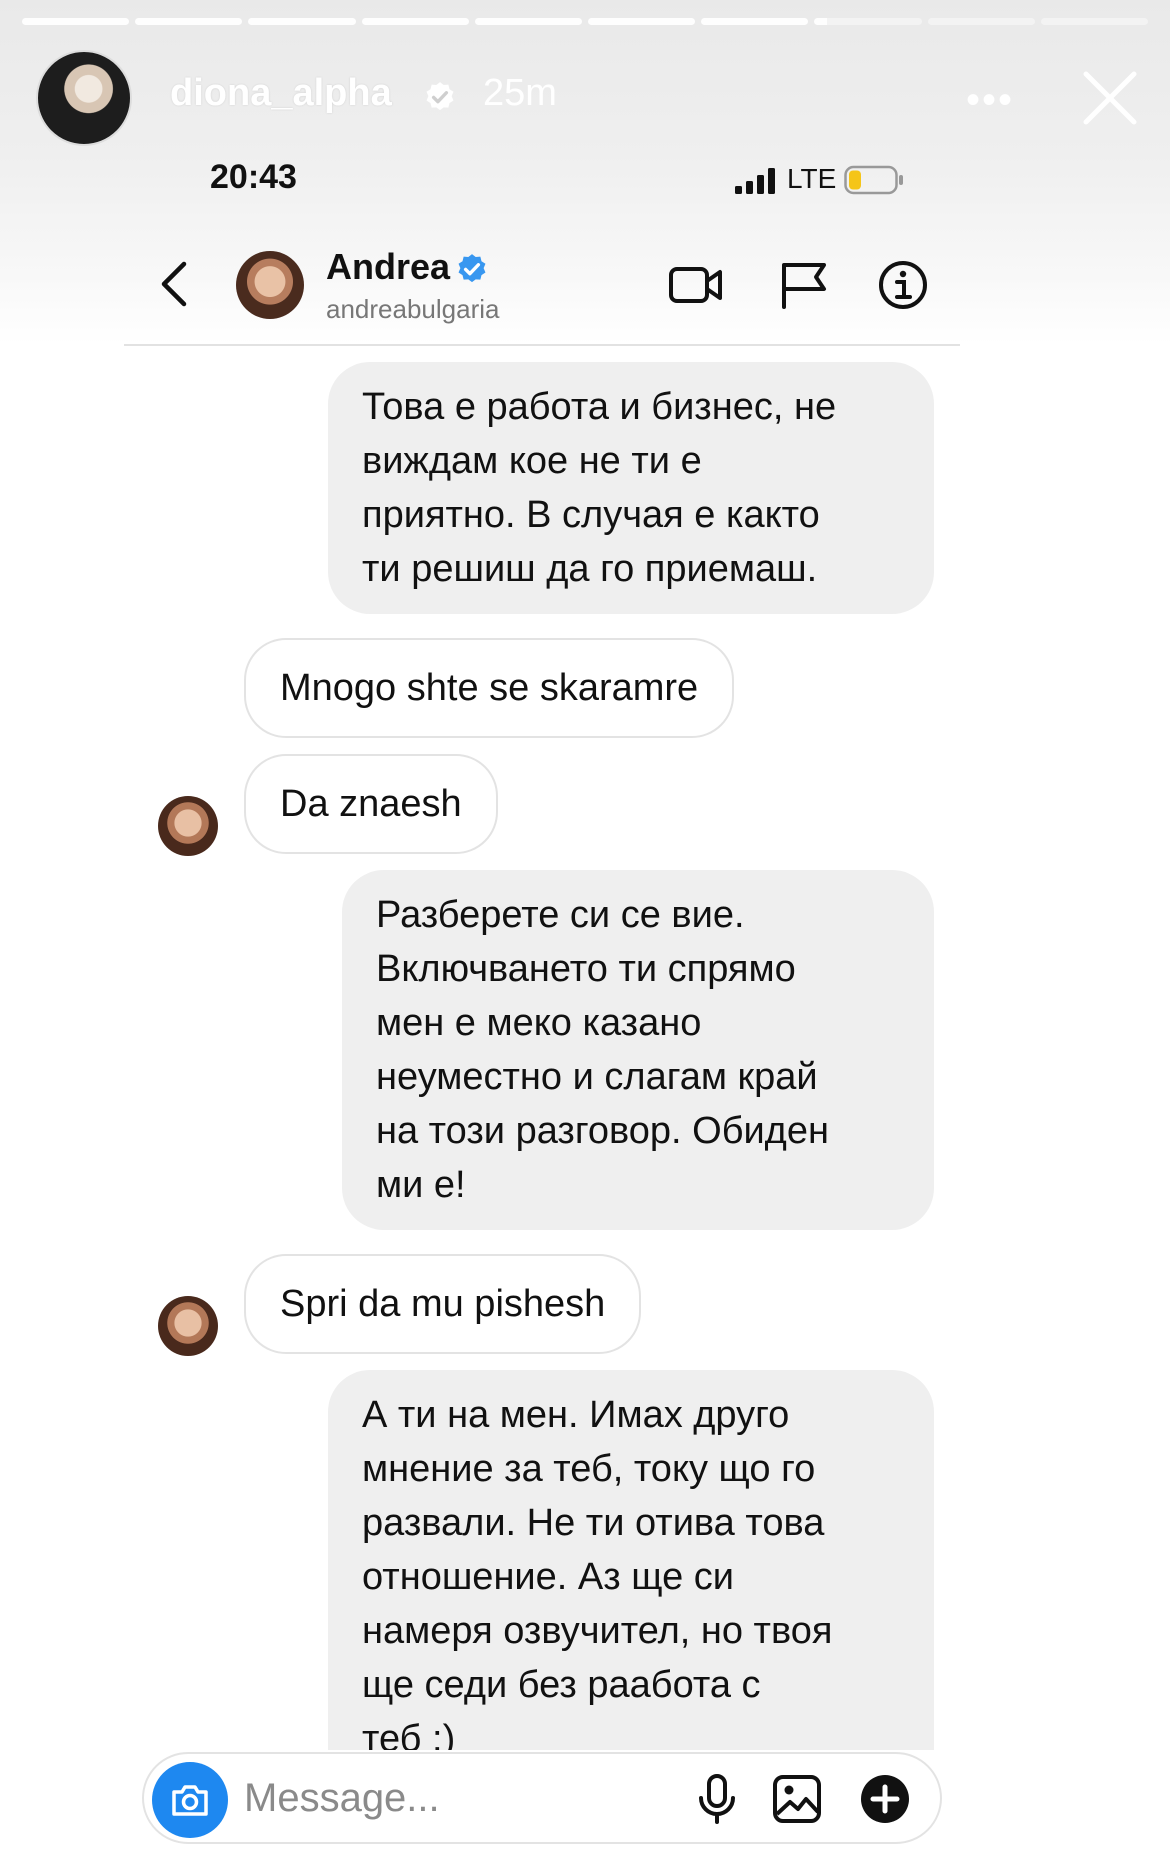  I want to click on back-icon, so click(174, 284).